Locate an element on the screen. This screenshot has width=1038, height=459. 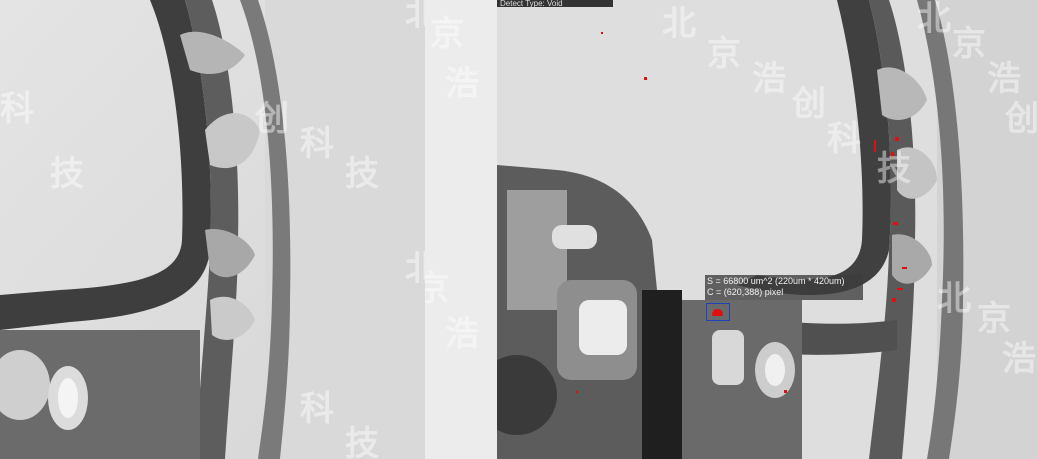
defect-type-label: Detect Type: Void is located at coordinates (555, 3).